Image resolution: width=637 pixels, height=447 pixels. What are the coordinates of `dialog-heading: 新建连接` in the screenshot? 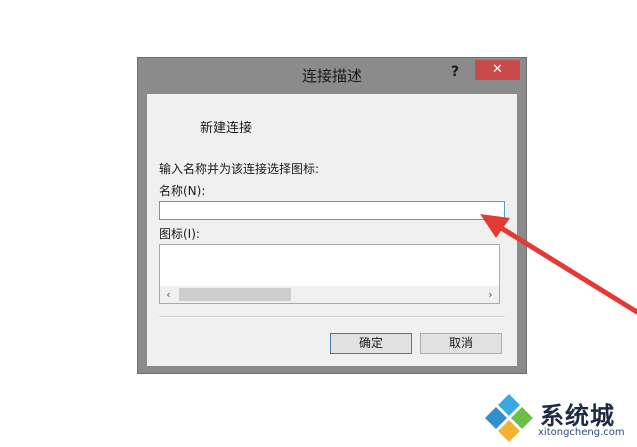 It's located at (226, 128).